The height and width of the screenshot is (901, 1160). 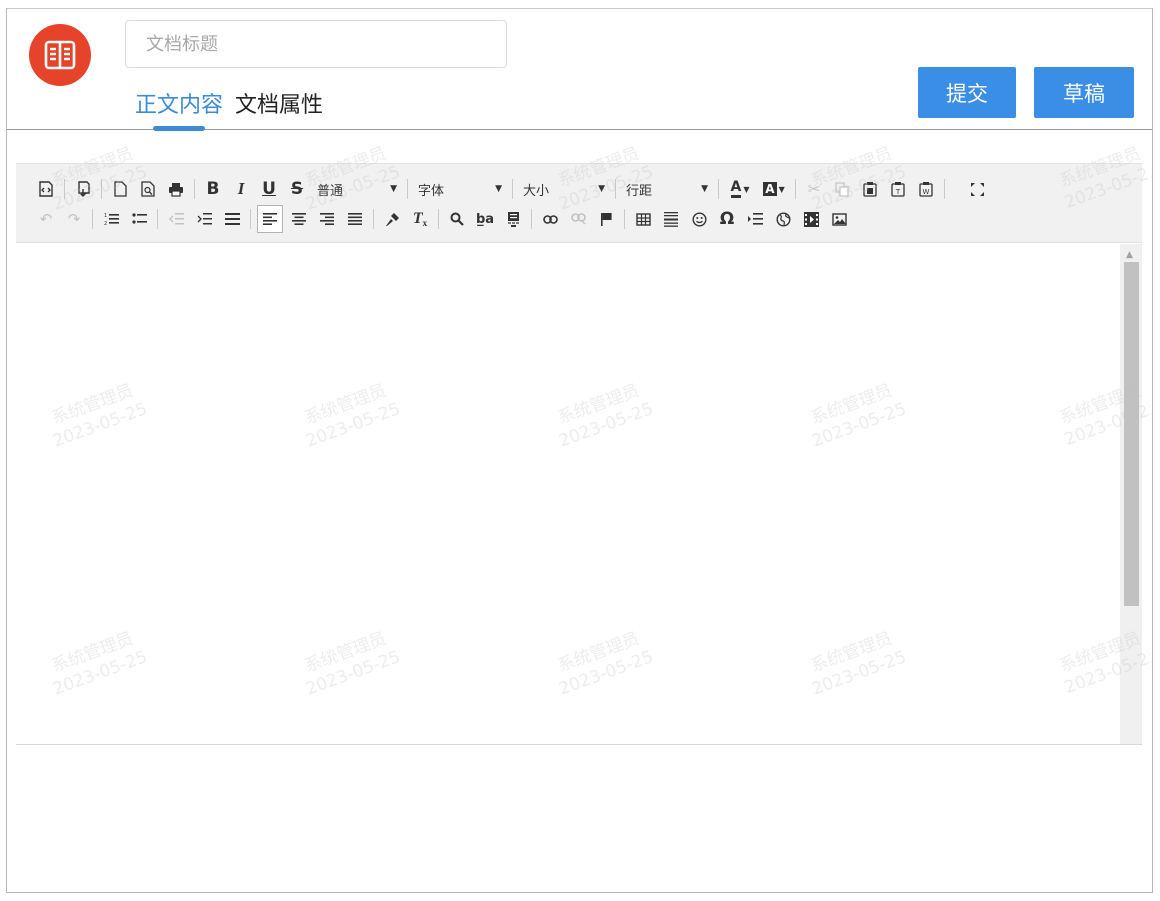 I want to click on anchor-flag-icon, so click(x=606, y=219).